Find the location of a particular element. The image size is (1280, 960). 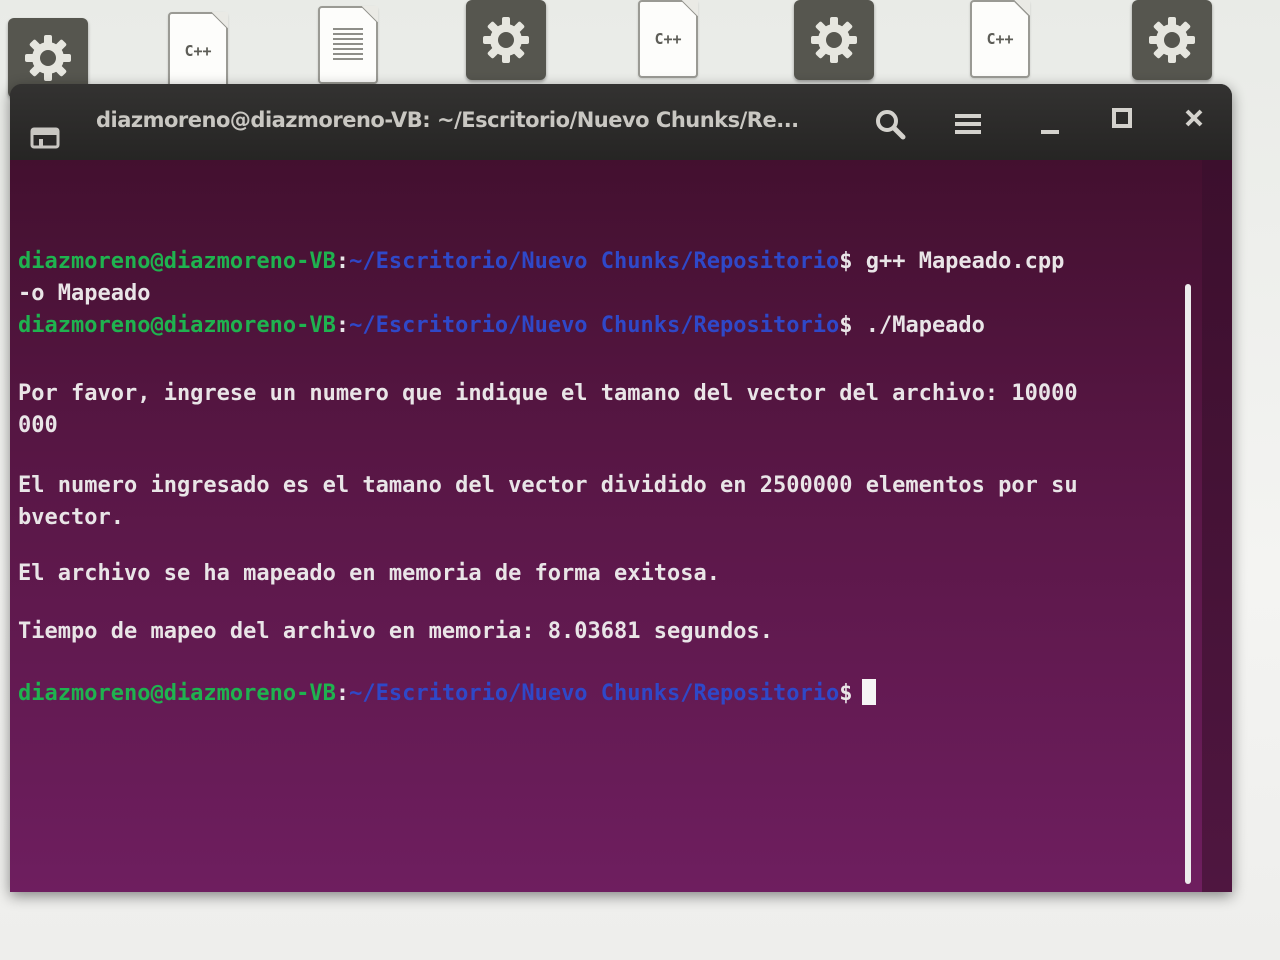

menu-icon is located at coordinates (968, 124).